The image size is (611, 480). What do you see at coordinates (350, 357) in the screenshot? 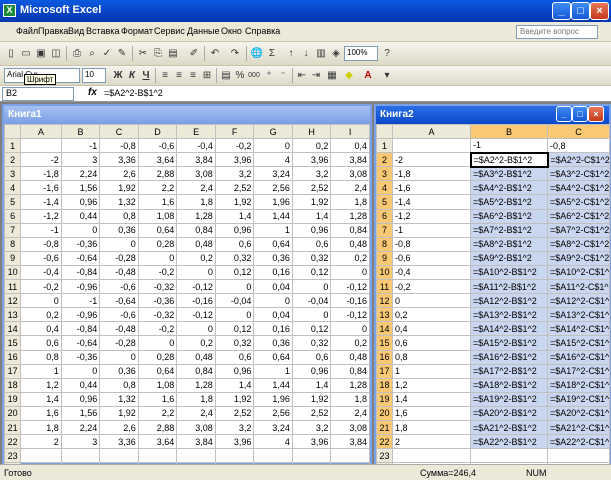
I see `cell-i16: 0,48` at bounding box center [350, 357].